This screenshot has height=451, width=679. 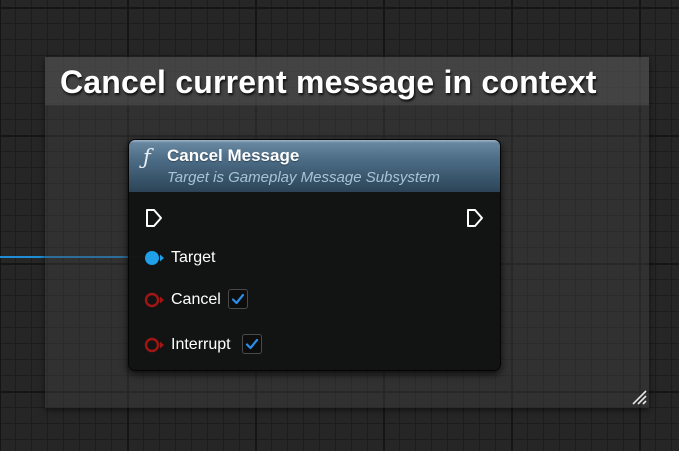 I want to click on cancel-pin-label: Cancel, so click(x=196, y=299).